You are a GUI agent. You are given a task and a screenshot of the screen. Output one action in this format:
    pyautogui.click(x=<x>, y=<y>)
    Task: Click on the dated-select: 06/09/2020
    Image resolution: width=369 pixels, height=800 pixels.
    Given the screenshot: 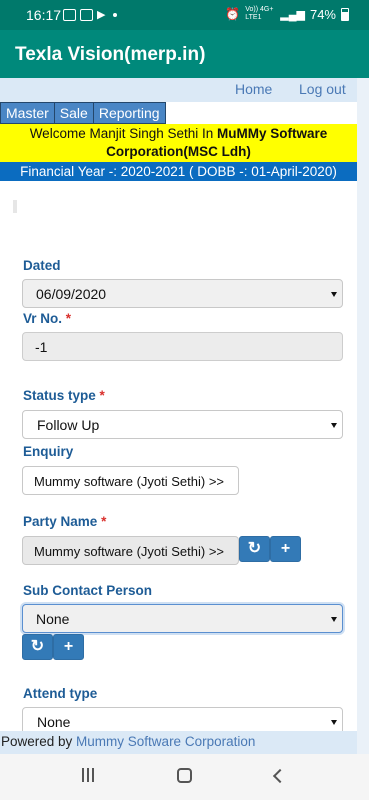 What is the action you would take?
    pyautogui.click(x=182, y=293)
    